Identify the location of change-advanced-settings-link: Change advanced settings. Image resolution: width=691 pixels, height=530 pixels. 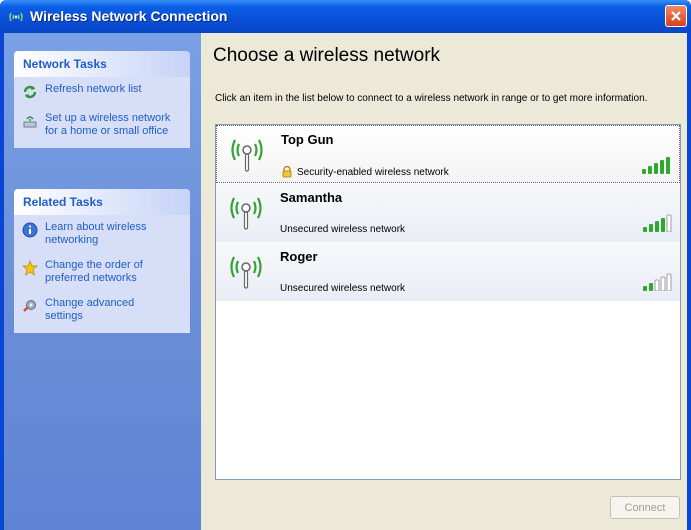
(102, 310).